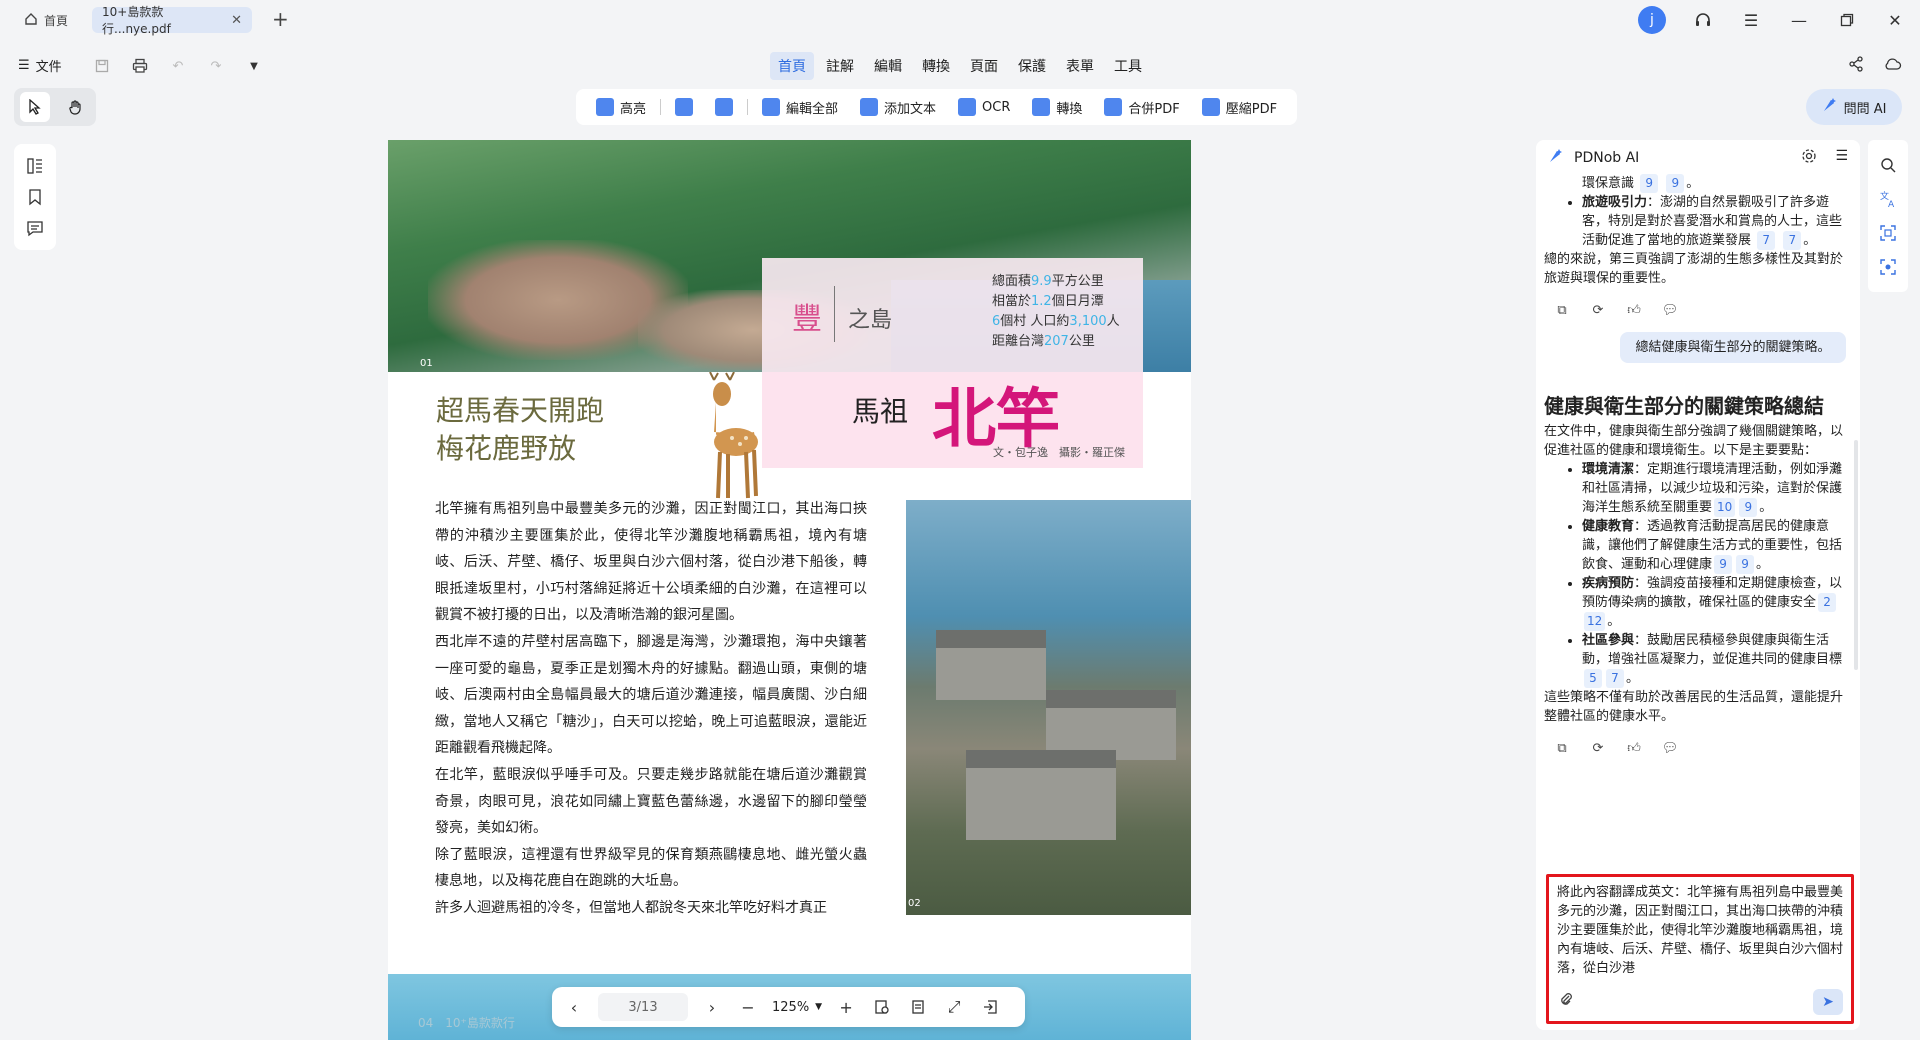  Describe the element at coordinates (46, 20) in the screenshot. I see `tab-home: 首頁` at that location.